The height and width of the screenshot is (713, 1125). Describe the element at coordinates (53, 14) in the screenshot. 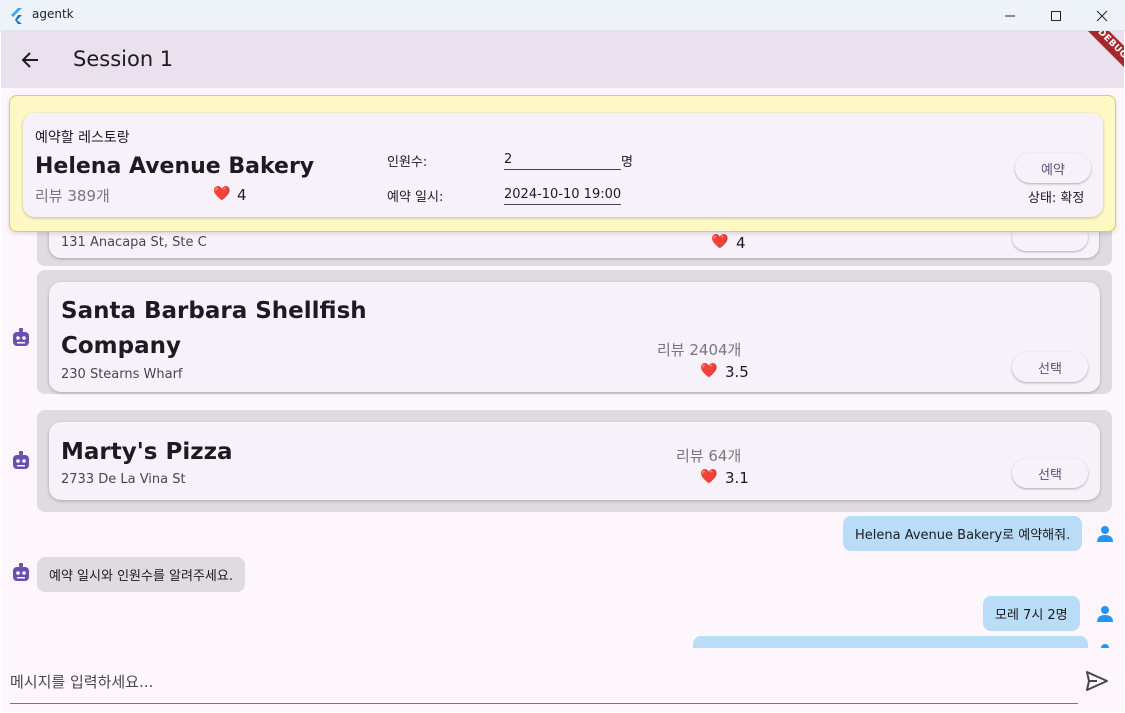

I see `window-title: agentk` at that location.